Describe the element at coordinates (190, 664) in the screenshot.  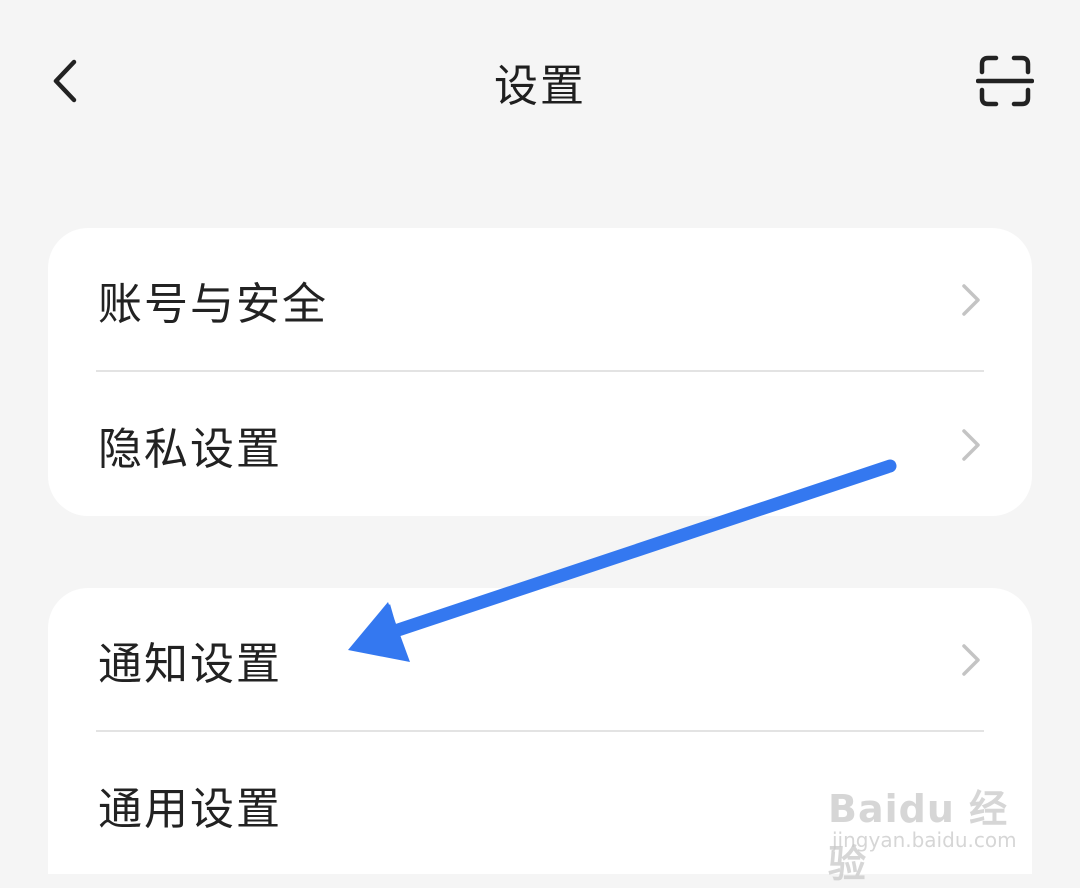
I see `settings-item-label: 通知设置` at that location.